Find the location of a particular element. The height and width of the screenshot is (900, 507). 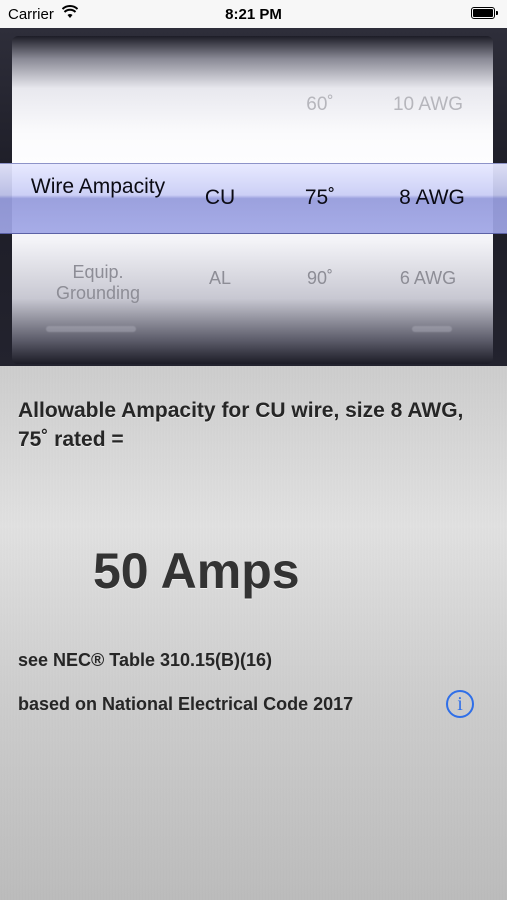

status-time: 8:21 PM is located at coordinates (253, 14).